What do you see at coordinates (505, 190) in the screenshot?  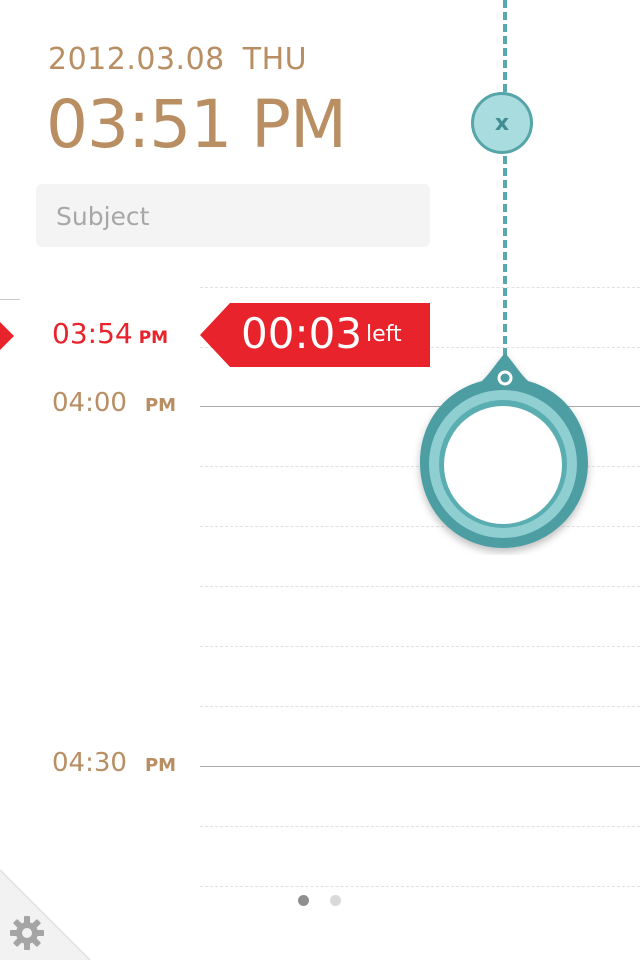 I see `ring-string` at bounding box center [505, 190].